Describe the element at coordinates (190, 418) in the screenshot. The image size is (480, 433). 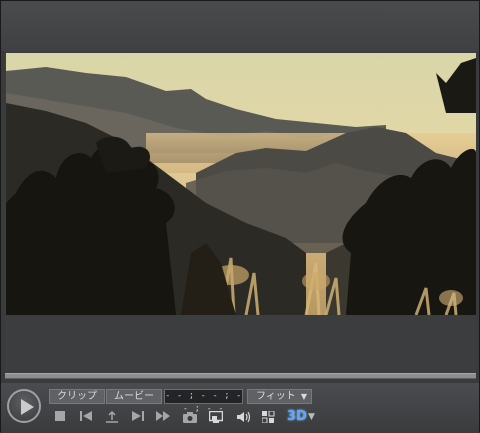
I see `snapshot-camera-icon` at that location.